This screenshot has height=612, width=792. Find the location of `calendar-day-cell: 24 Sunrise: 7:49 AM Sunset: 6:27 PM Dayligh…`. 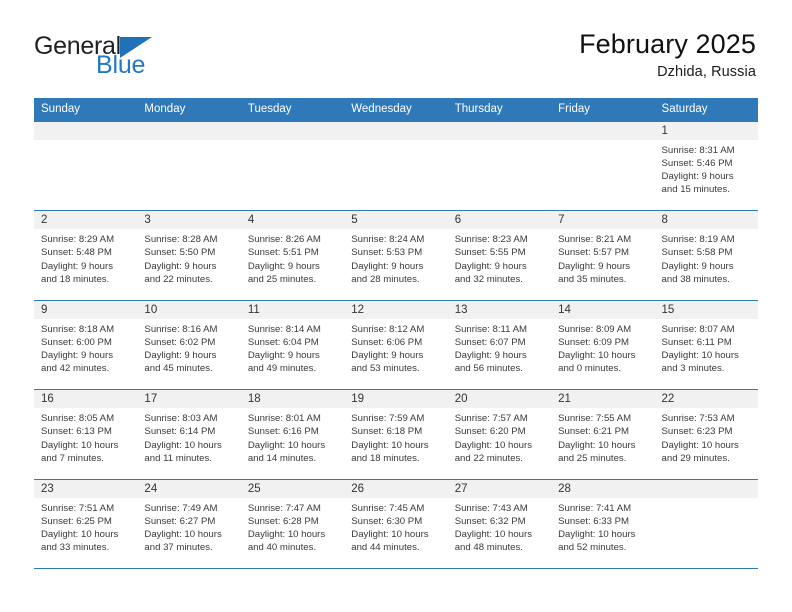

calendar-day-cell: 24 Sunrise: 7:49 AM Sunset: 6:27 PM Dayligh… is located at coordinates (188, 524).